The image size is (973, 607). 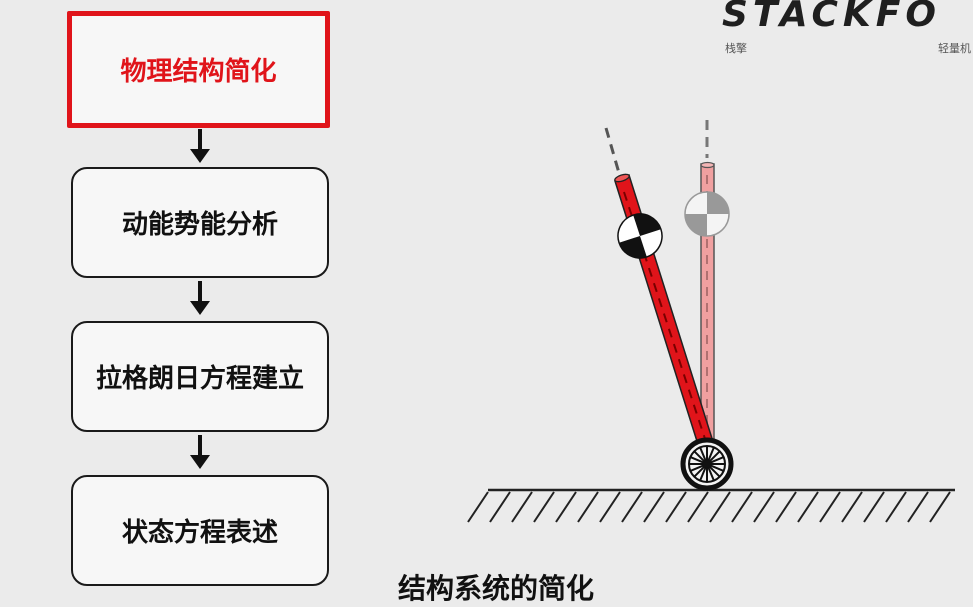 What do you see at coordinates (707, 287) in the screenshot?
I see `upright-pole-ghost` at bounding box center [707, 287].